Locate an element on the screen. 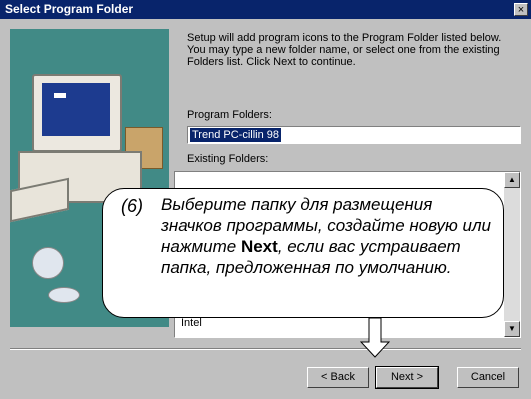 This screenshot has height=399, width=531. callout-next-word: Next is located at coordinates (259, 246).